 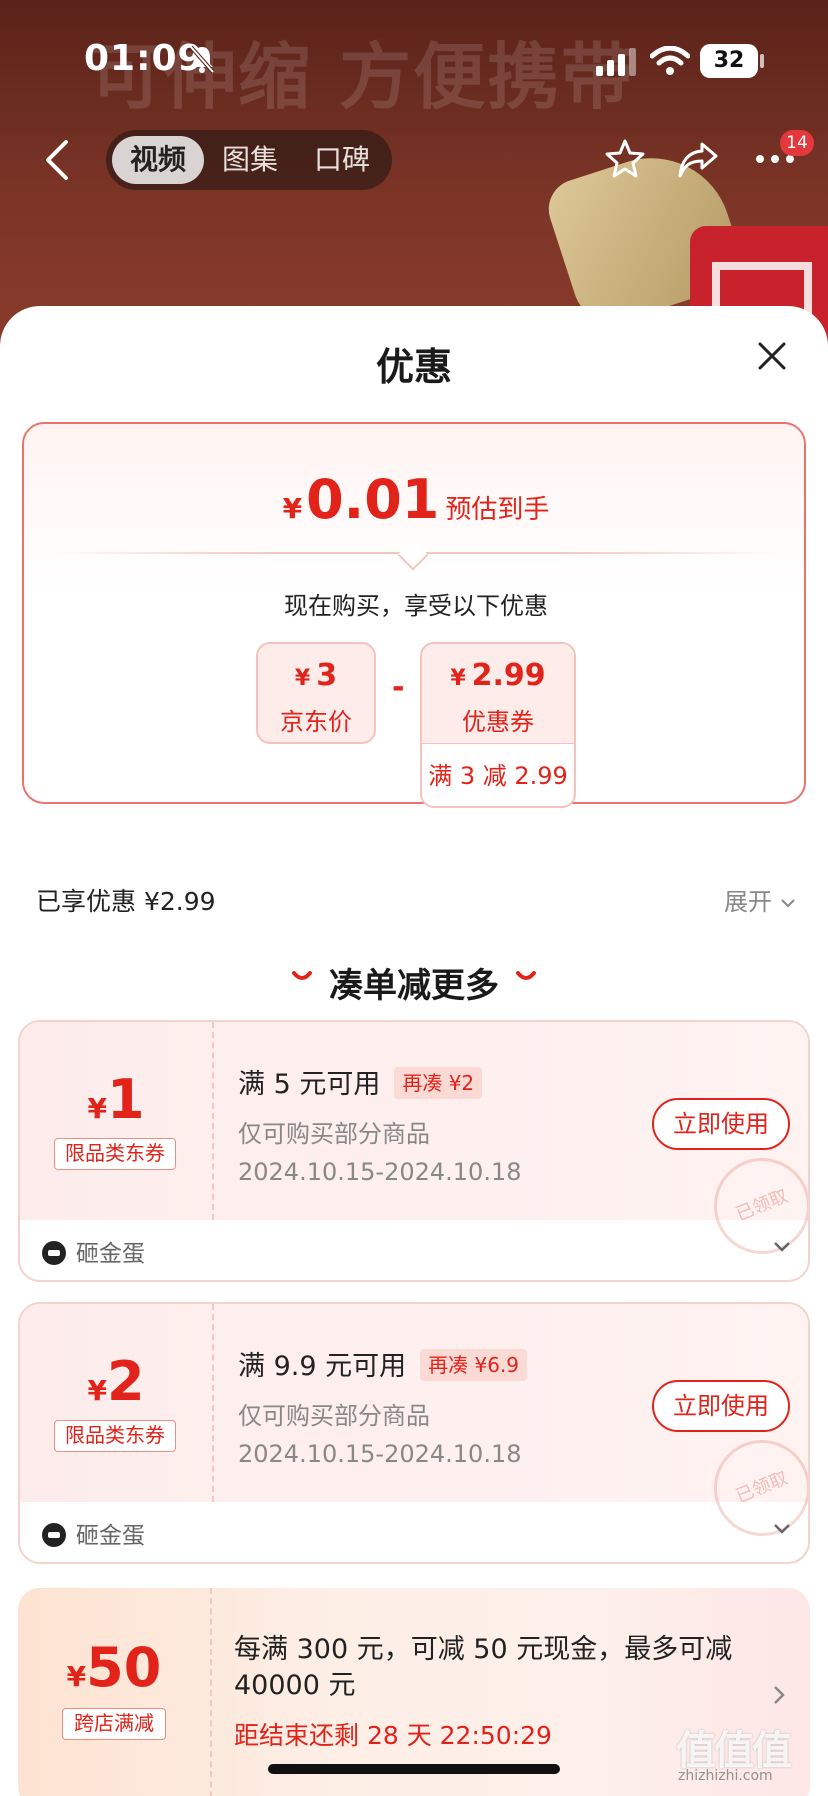 What do you see at coordinates (698, 160) in the screenshot?
I see `share-icon` at bounding box center [698, 160].